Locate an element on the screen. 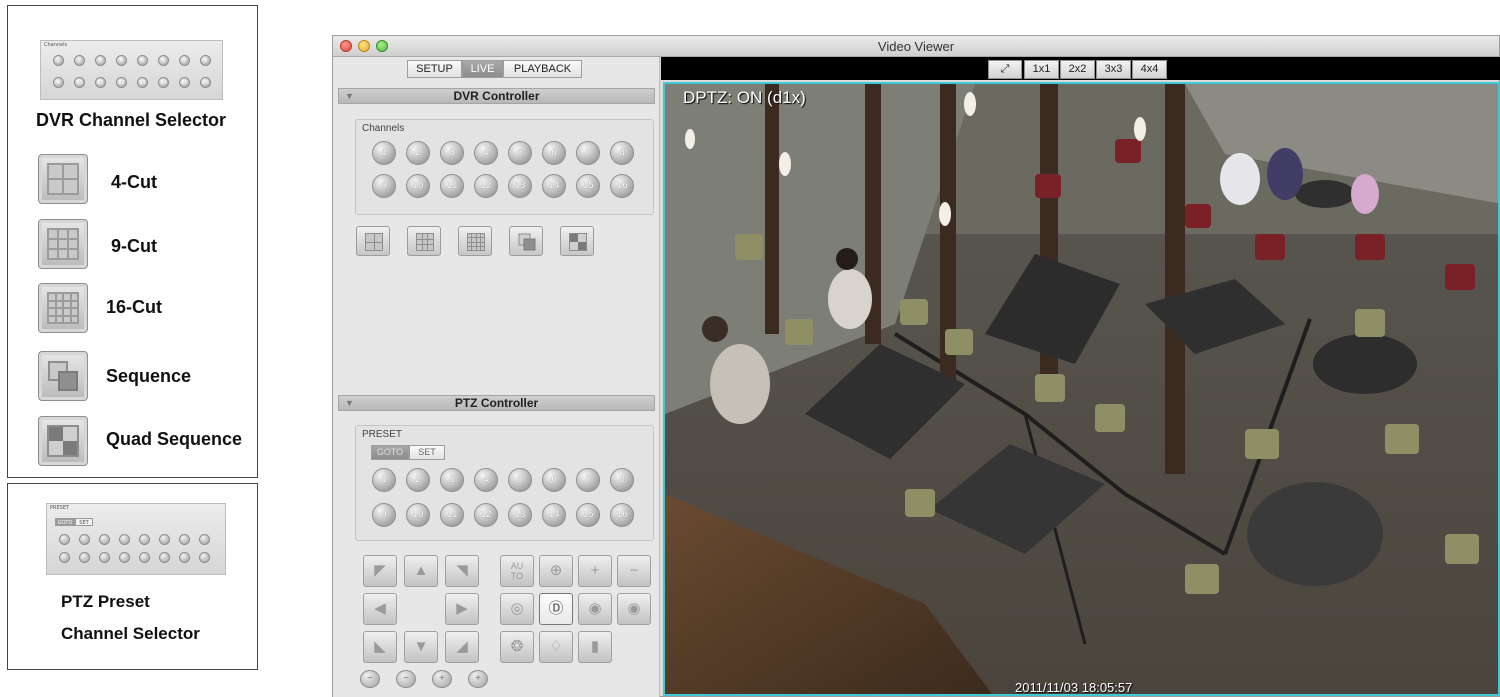 The image size is (1500, 697). preset-caption: PRESET is located at coordinates (60, 508).